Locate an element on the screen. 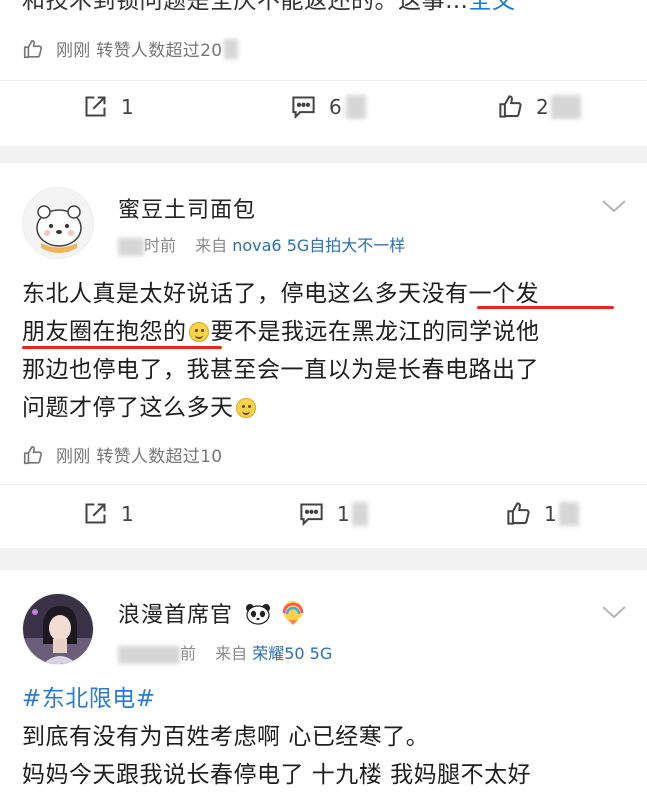 The width and height of the screenshot is (647, 800). post-meta: 前 来自 荣耀50 5G is located at coordinates (225, 652).